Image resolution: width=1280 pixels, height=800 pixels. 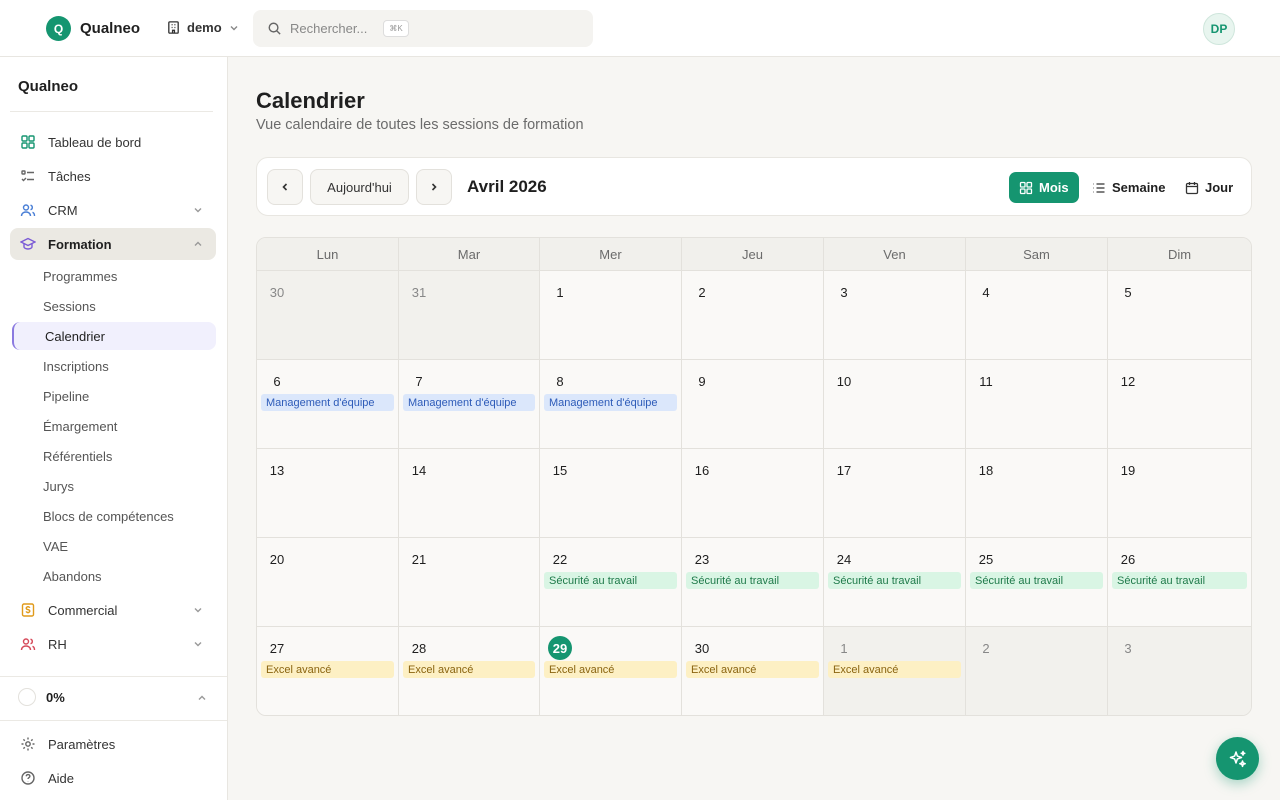 What do you see at coordinates (114, 366) in the screenshot?
I see `sidebar-subitem-inscriptions: Inscriptions` at bounding box center [114, 366].